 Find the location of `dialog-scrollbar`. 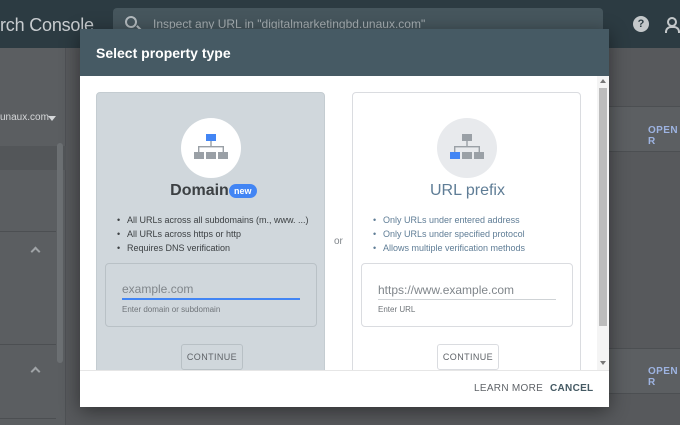

dialog-scrollbar is located at coordinates (603, 223).